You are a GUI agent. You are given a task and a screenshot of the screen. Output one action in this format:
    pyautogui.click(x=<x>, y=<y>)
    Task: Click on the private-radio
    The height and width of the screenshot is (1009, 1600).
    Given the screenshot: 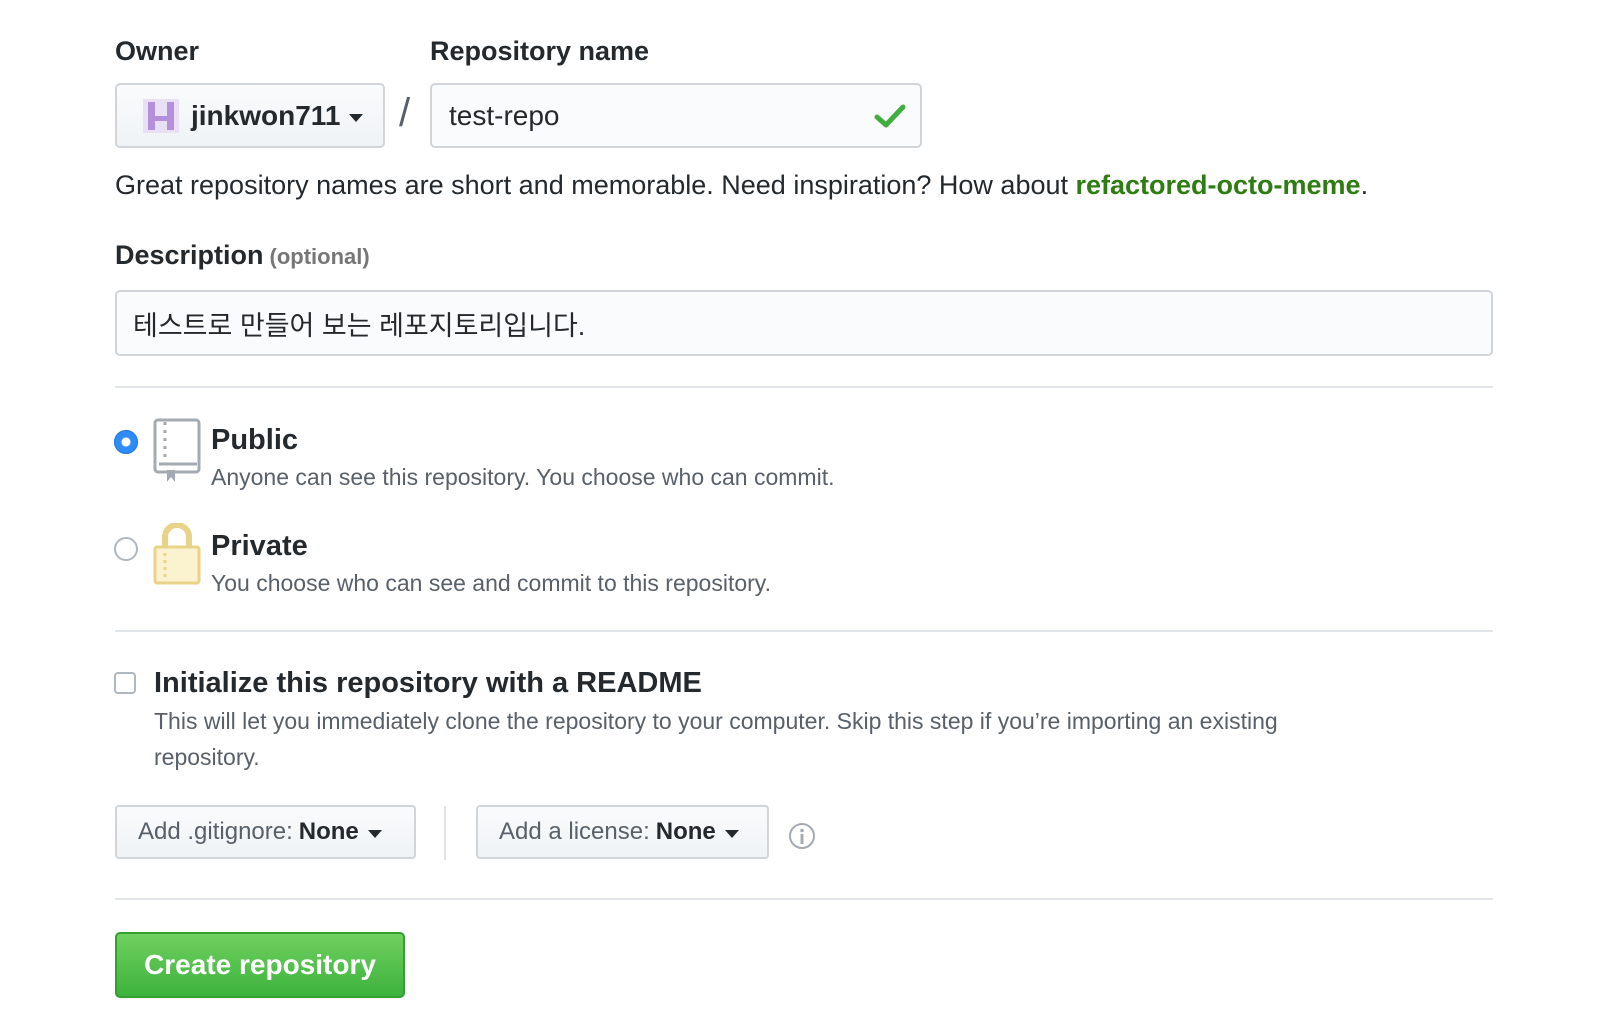 What is the action you would take?
    pyautogui.click(x=126, y=549)
    